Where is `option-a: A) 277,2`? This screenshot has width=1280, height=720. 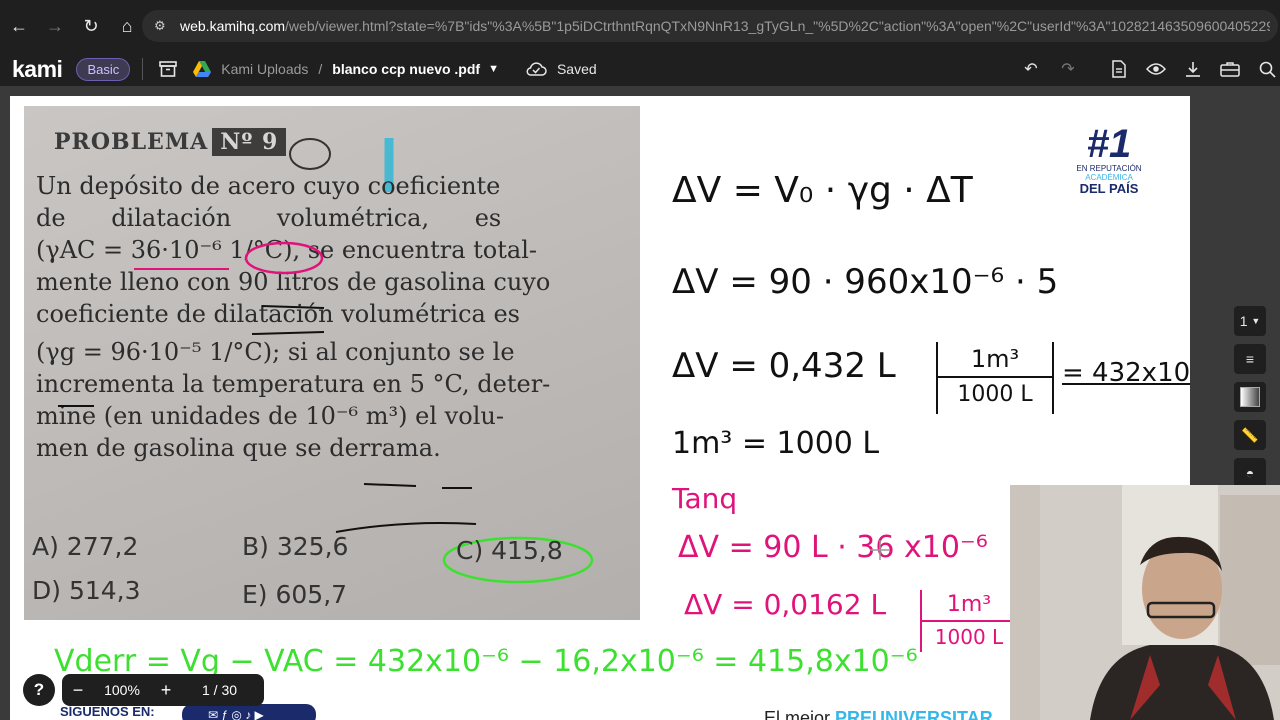 option-a: A) 277,2 is located at coordinates (85, 546).